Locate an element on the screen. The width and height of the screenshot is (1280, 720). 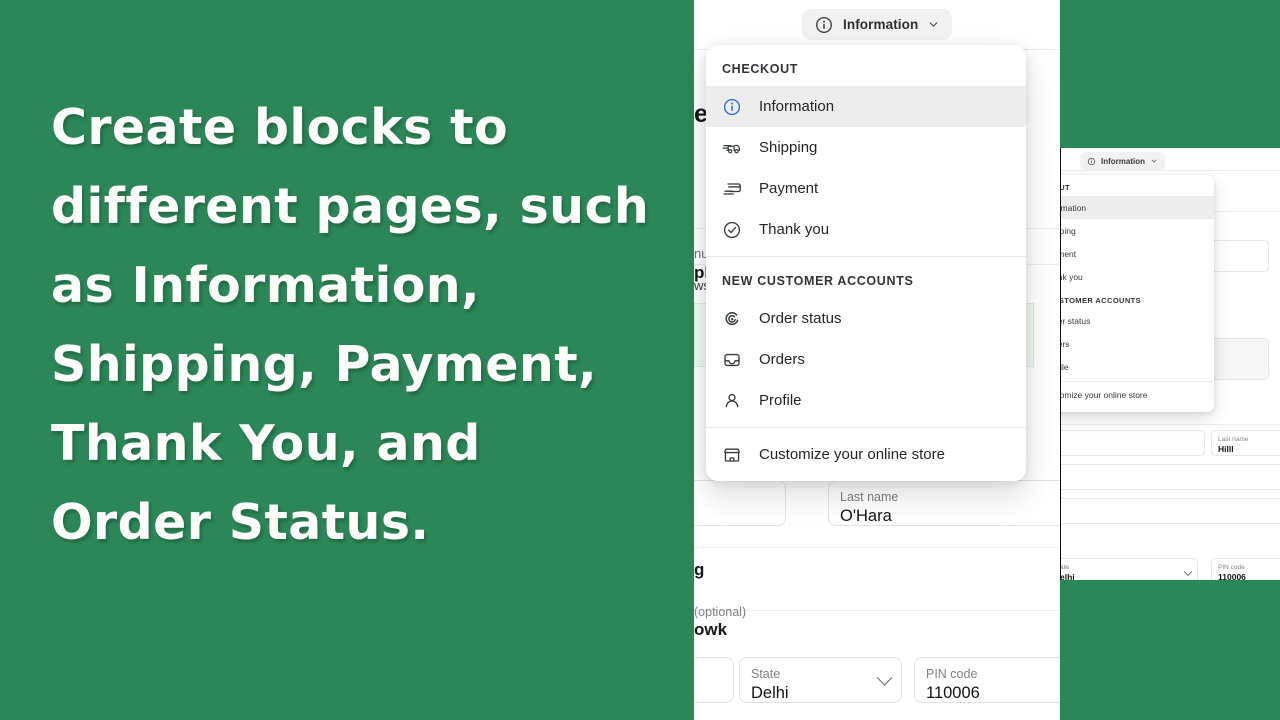
field-value: O'Hara is located at coordinates (866, 516).